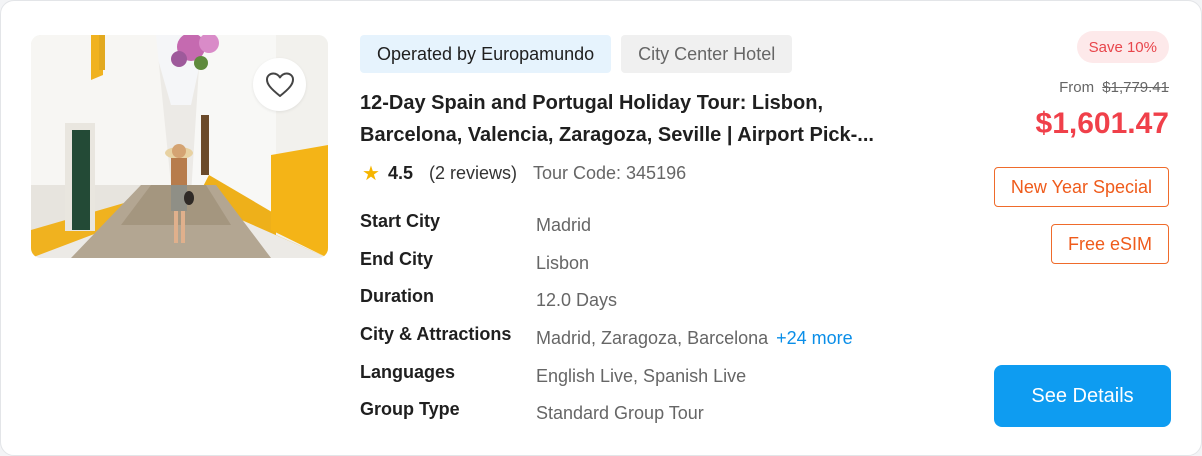  Describe the element at coordinates (652, 338) in the screenshot. I see `detail-value-text: Madrid, Zaragoza, Barcelona` at that location.